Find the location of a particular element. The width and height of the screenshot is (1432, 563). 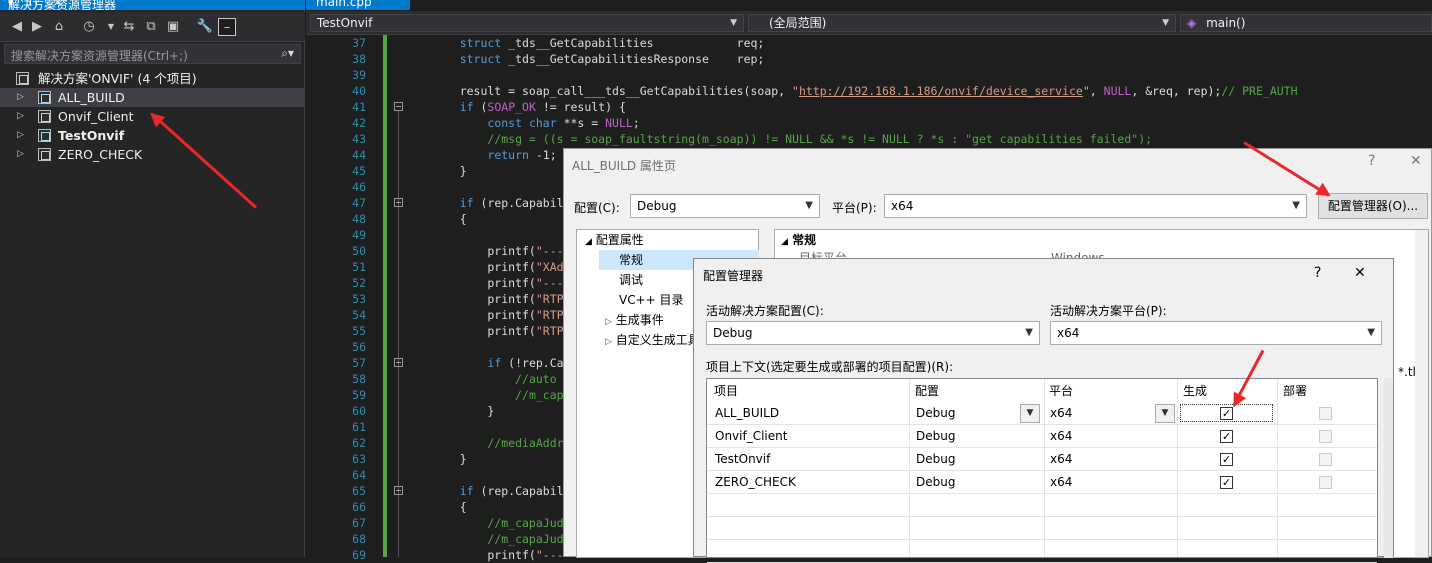

line-number: 65 is located at coordinates (359, 491).